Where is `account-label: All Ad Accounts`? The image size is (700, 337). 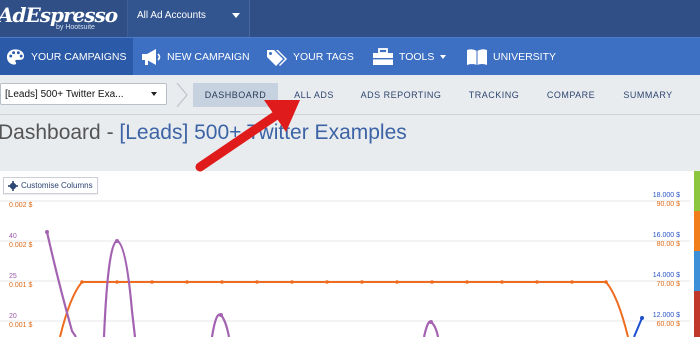
account-label: All Ad Accounts is located at coordinates (171, 15).